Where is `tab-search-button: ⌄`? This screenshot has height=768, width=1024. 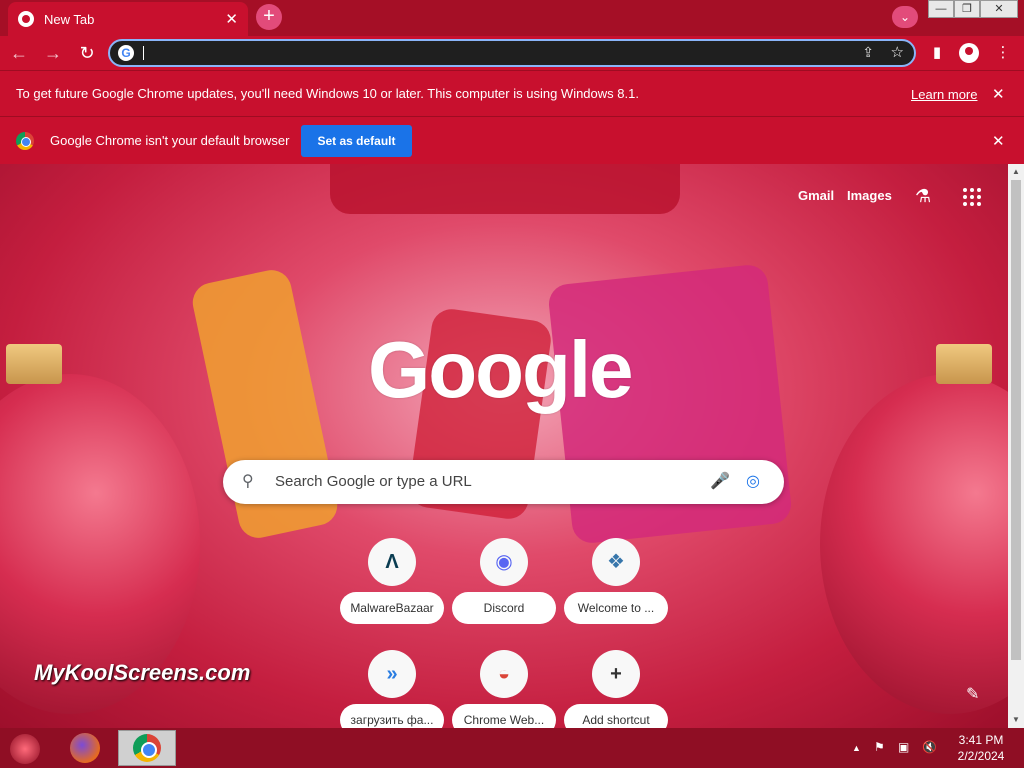 tab-search-button: ⌄ is located at coordinates (905, 17).